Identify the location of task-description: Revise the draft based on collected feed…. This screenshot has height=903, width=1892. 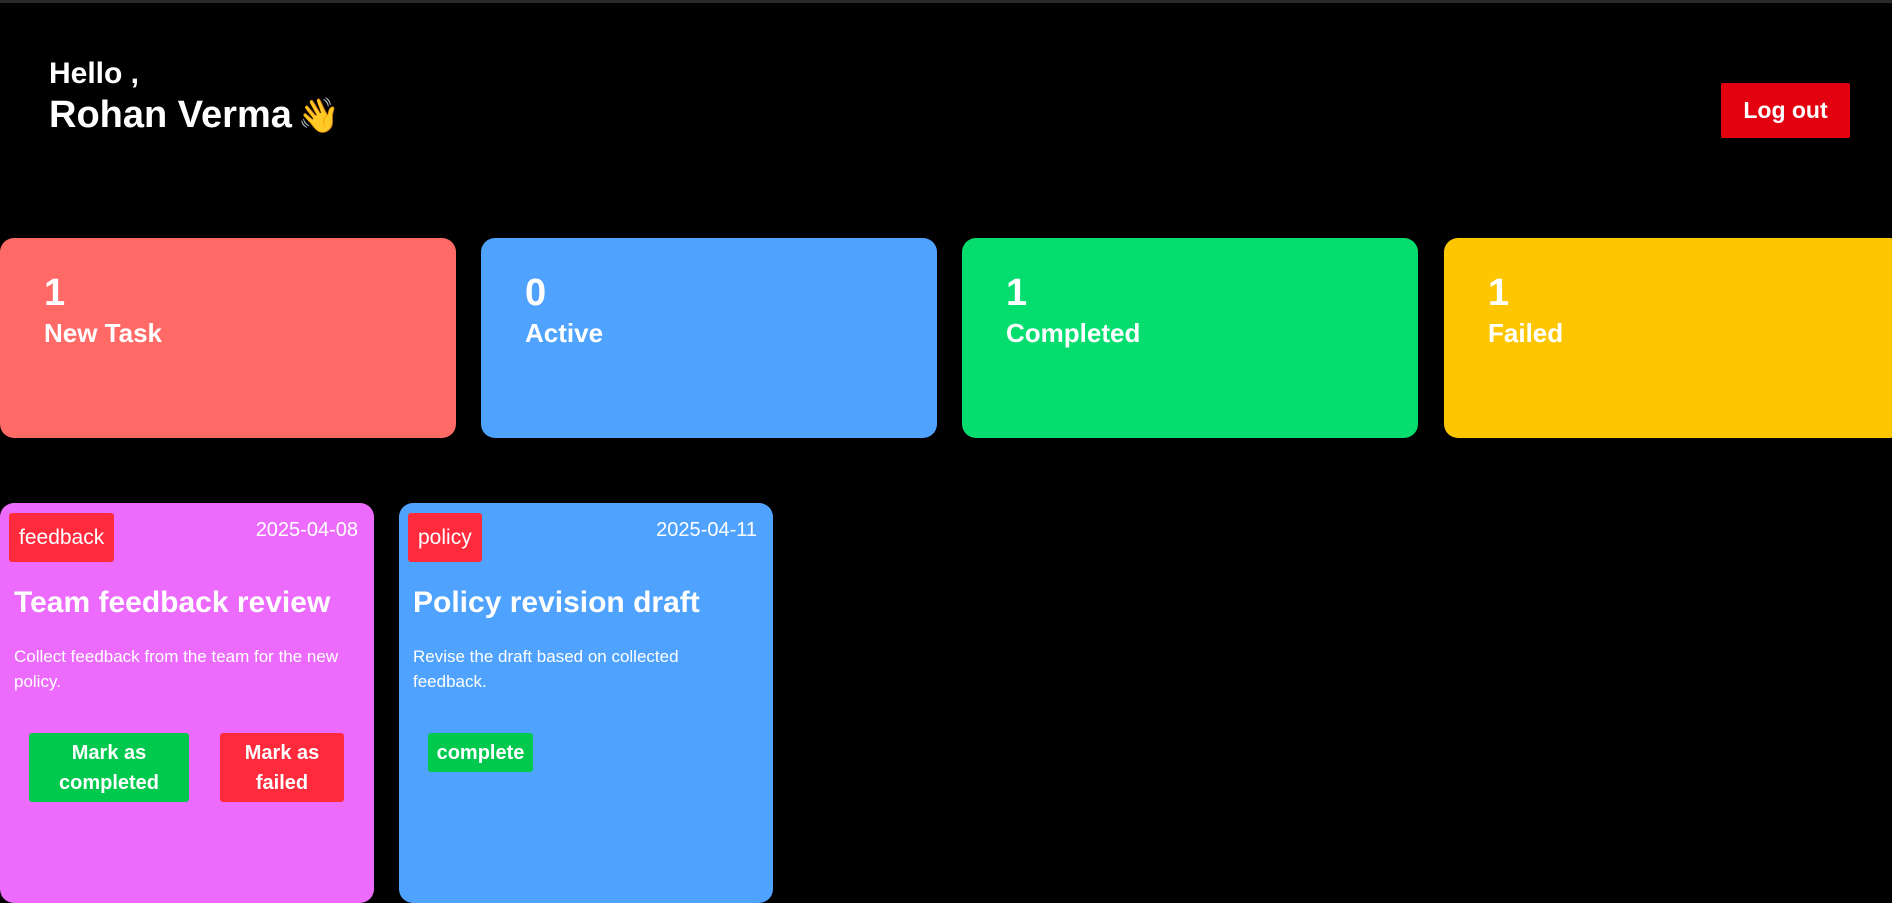
(546, 669).